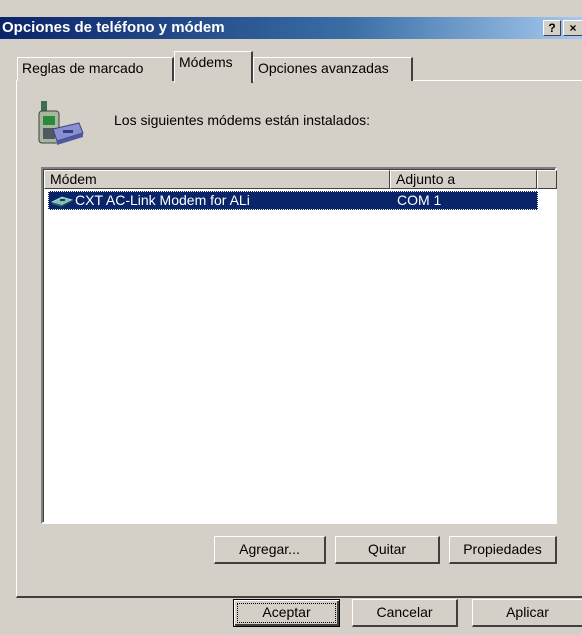 The width and height of the screenshot is (582, 635). What do you see at coordinates (293, 200) in the screenshot?
I see `table-row: CXT AC-Link Modem for ALi COM 1` at bounding box center [293, 200].